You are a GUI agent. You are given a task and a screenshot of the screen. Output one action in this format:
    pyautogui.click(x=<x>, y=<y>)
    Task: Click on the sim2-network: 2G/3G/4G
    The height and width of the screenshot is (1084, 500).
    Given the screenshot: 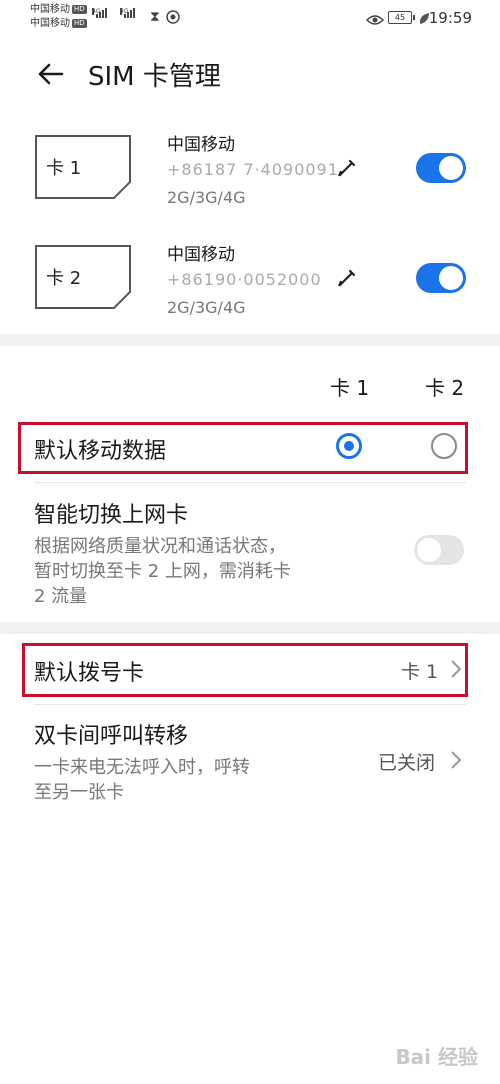 What is the action you would take?
    pyautogui.click(x=206, y=307)
    